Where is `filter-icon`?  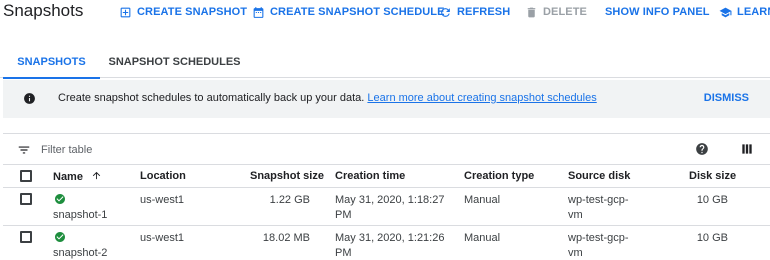
filter-icon is located at coordinates (24, 150).